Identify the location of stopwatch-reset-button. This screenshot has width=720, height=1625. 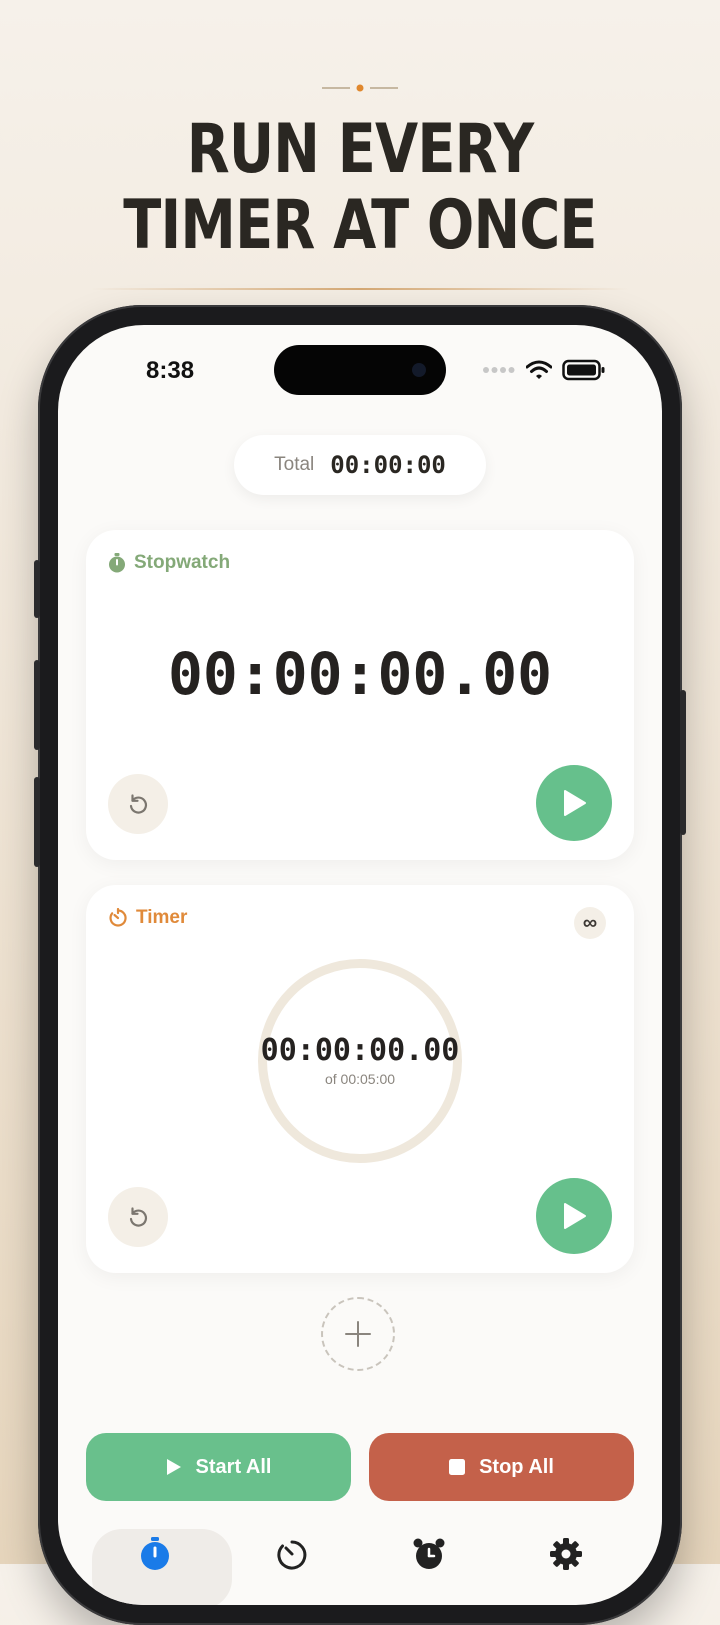
(138, 804).